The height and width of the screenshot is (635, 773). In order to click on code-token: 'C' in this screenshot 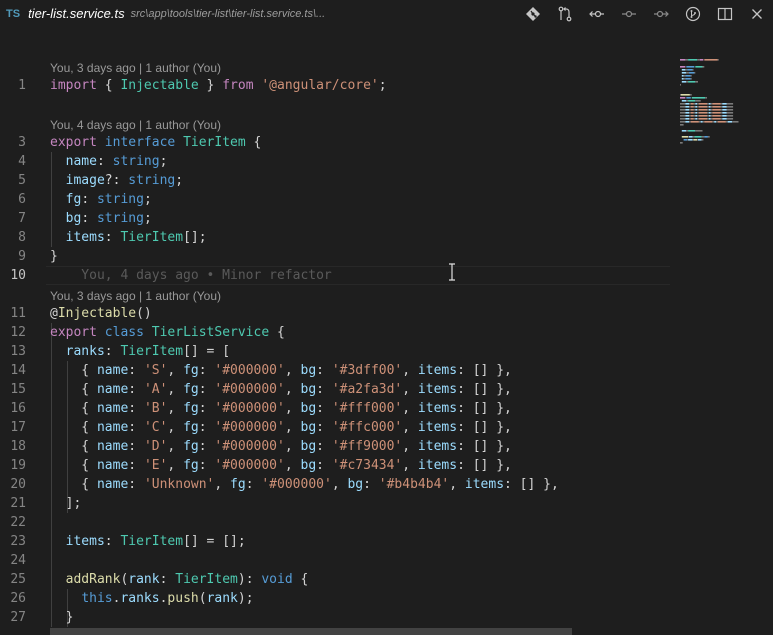, I will do `click(155, 427)`.